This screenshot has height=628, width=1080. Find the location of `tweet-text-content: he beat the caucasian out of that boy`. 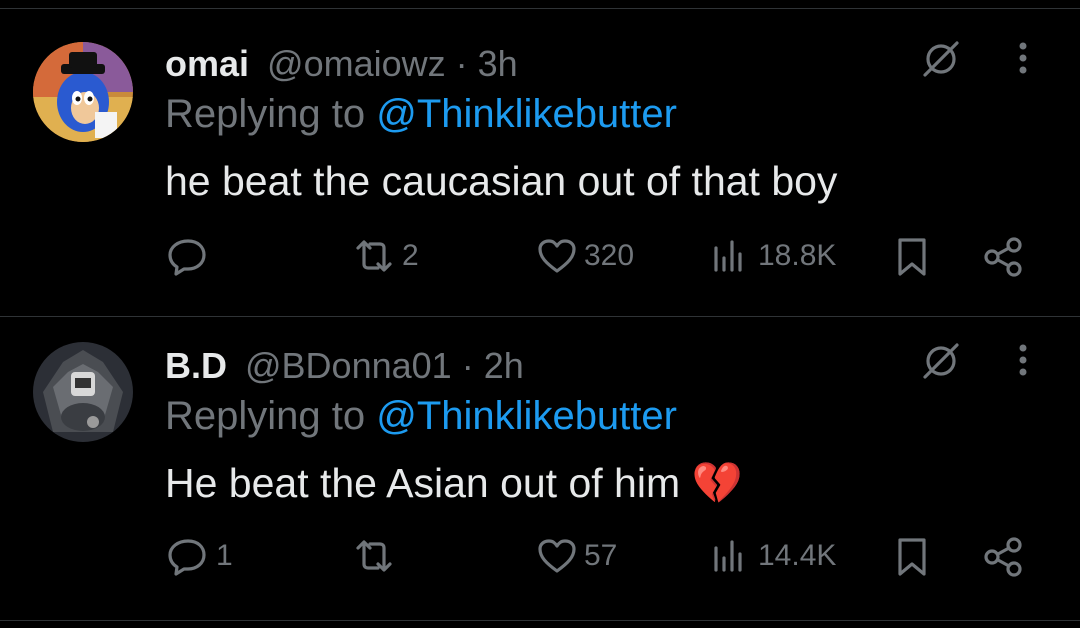

tweet-text-content: he beat the caucasian out of that boy is located at coordinates (501, 181).